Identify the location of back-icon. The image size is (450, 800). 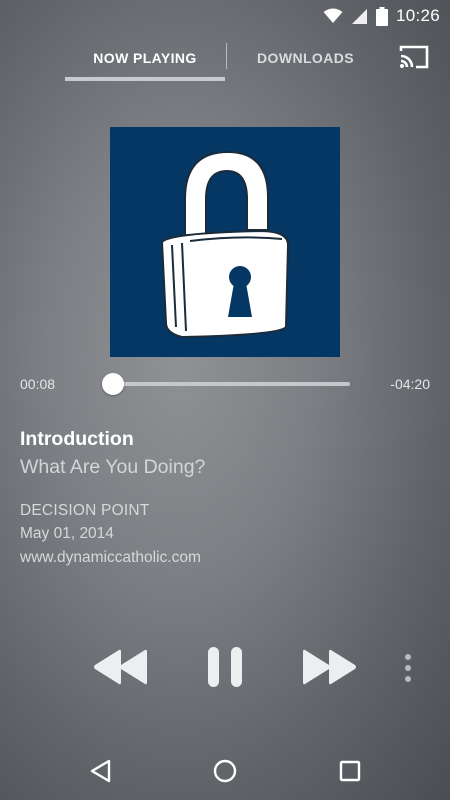
(101, 771).